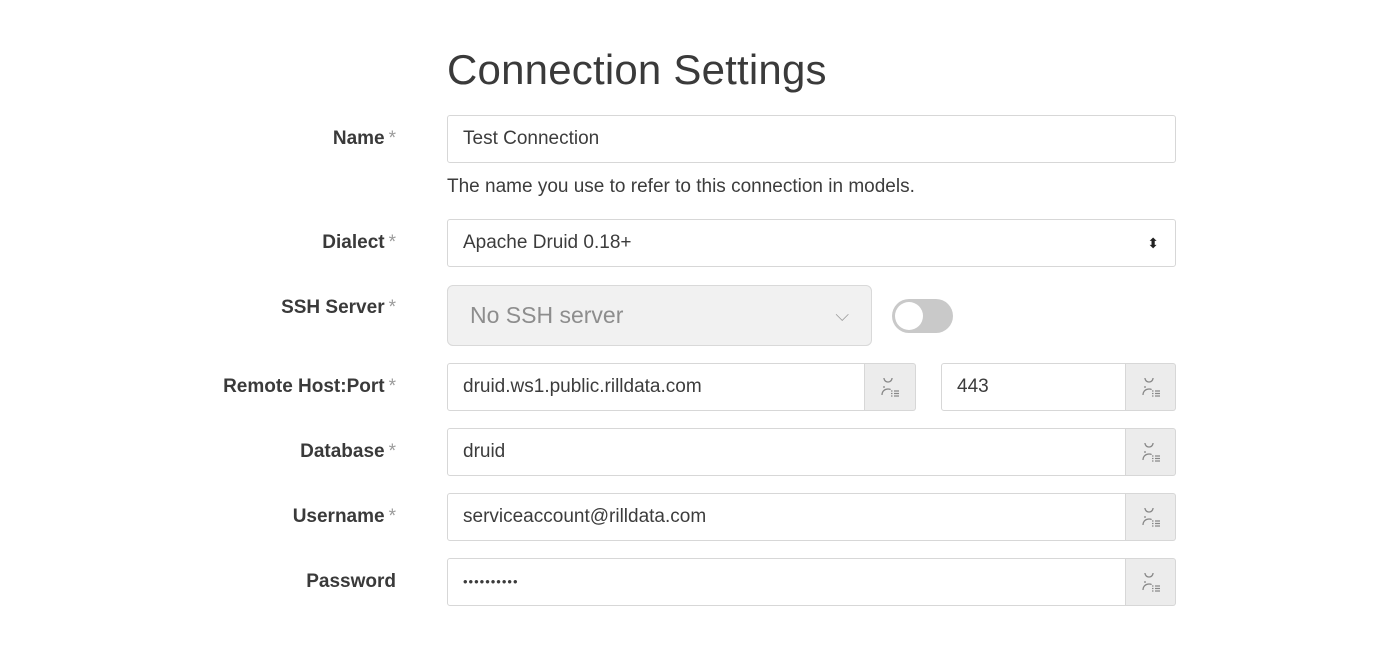 The width and height of the screenshot is (1387, 645). What do you see at coordinates (811, 139) in the screenshot?
I see `name-input: Test Connection` at bounding box center [811, 139].